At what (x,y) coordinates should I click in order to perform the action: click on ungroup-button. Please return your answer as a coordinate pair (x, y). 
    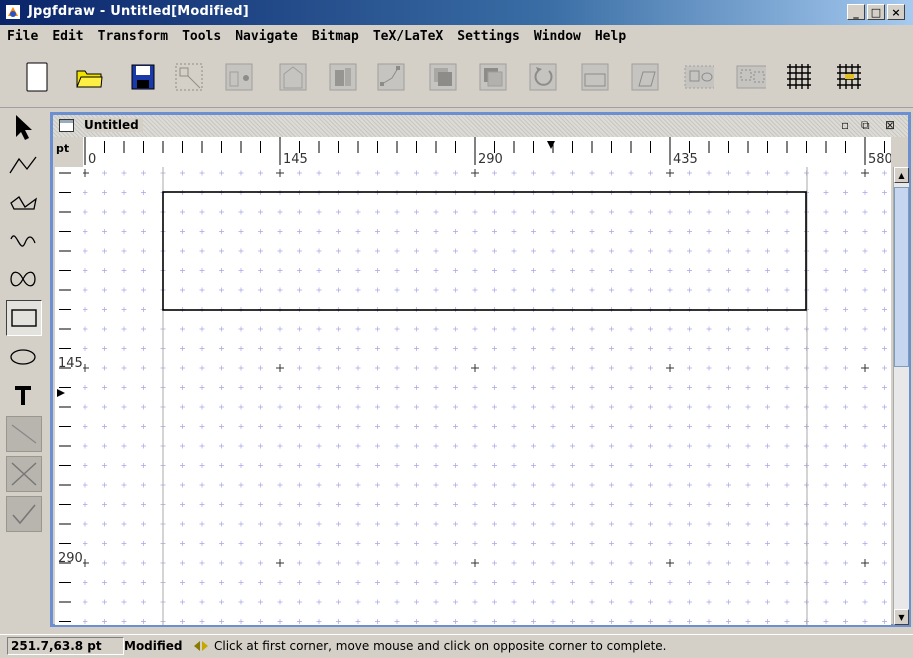
    Looking at the image, I should click on (751, 77).